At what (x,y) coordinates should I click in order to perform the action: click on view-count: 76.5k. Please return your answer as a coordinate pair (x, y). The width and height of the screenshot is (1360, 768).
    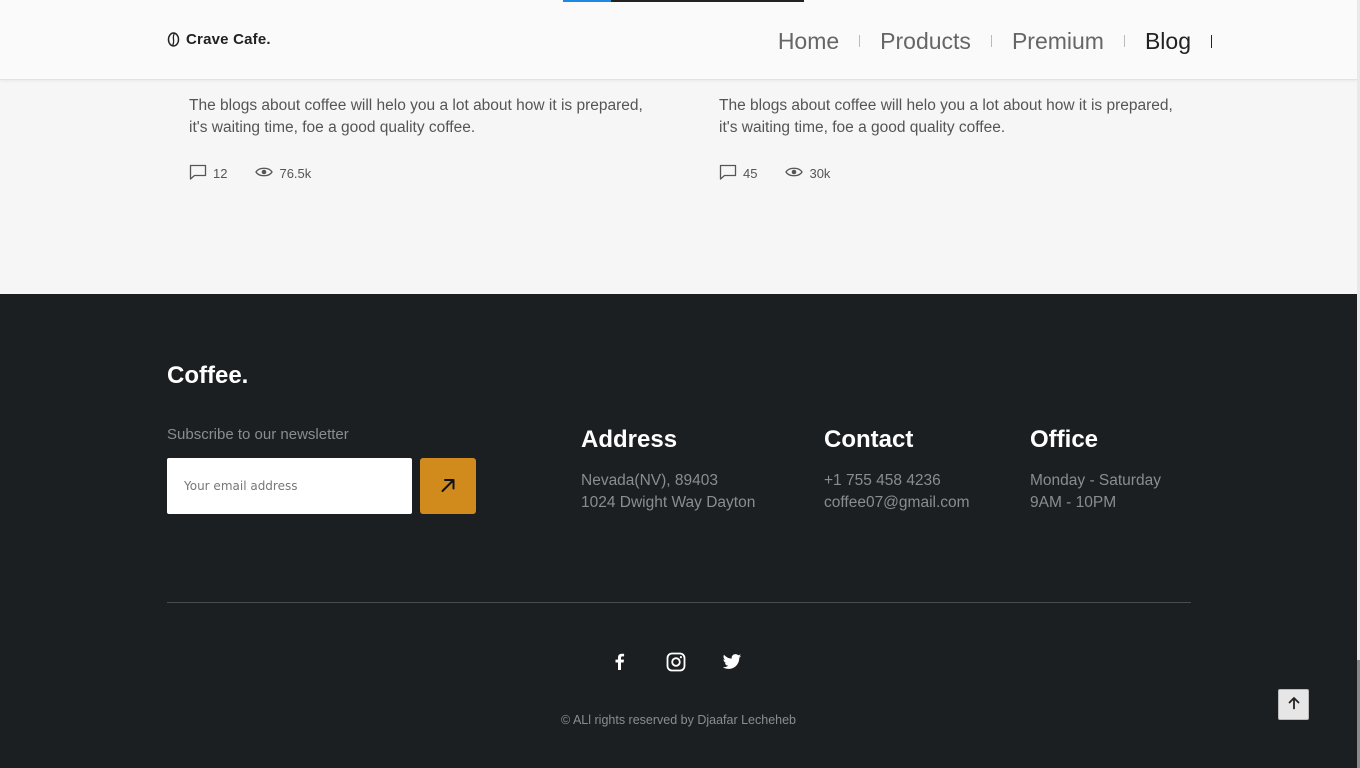
    Looking at the image, I should click on (283, 173).